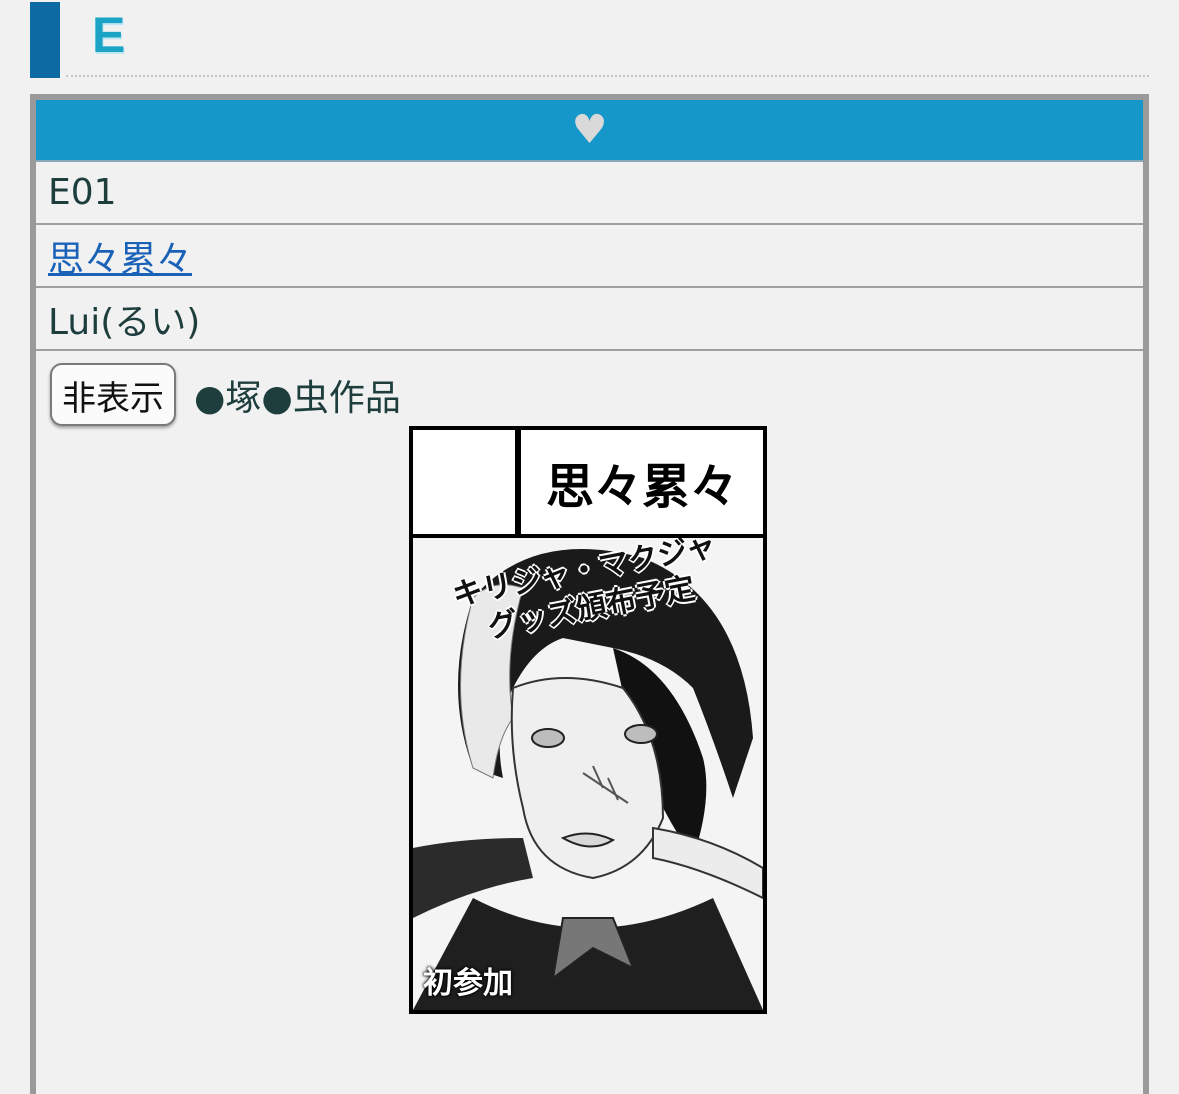  I want to click on cut-circle-name: 思々累々, so click(641, 487).